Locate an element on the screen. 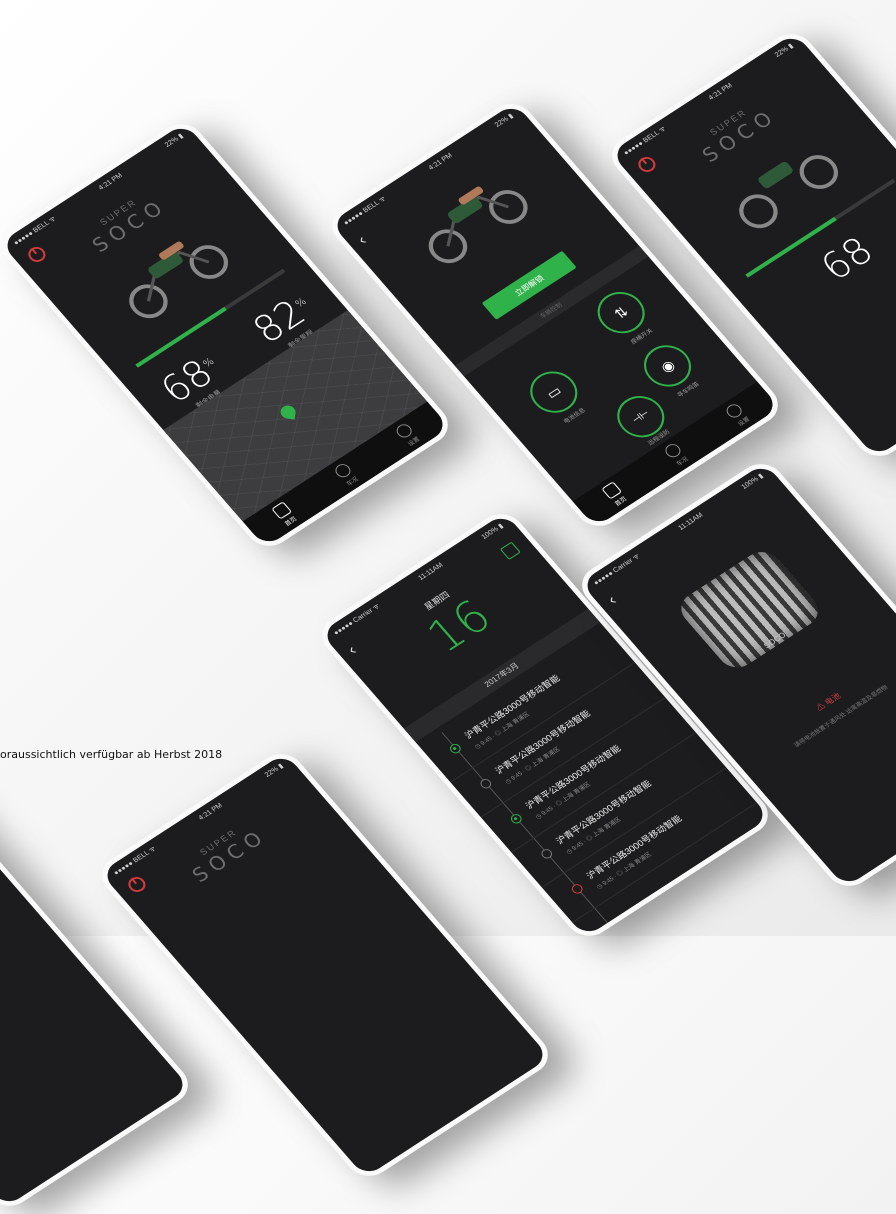 The height and width of the screenshot is (1214, 896). stat-battery: 68 is located at coordinates (847, 259).